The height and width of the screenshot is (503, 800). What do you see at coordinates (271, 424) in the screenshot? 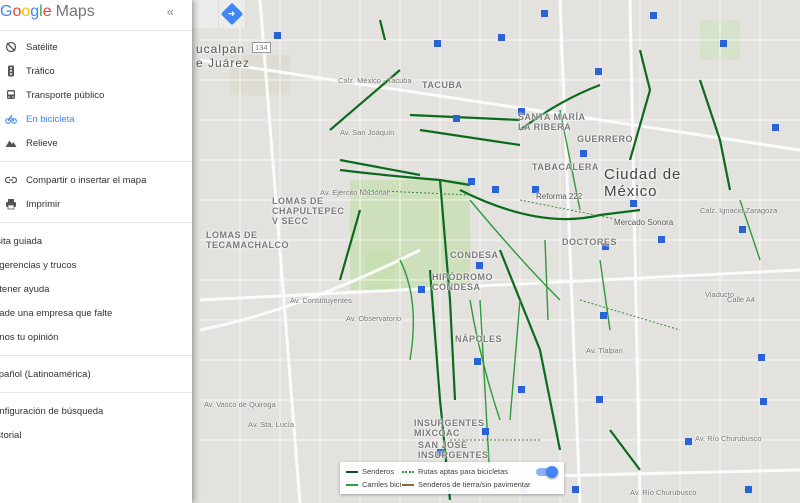
I see `street-label: Av. Sta. Lucía` at bounding box center [271, 424].